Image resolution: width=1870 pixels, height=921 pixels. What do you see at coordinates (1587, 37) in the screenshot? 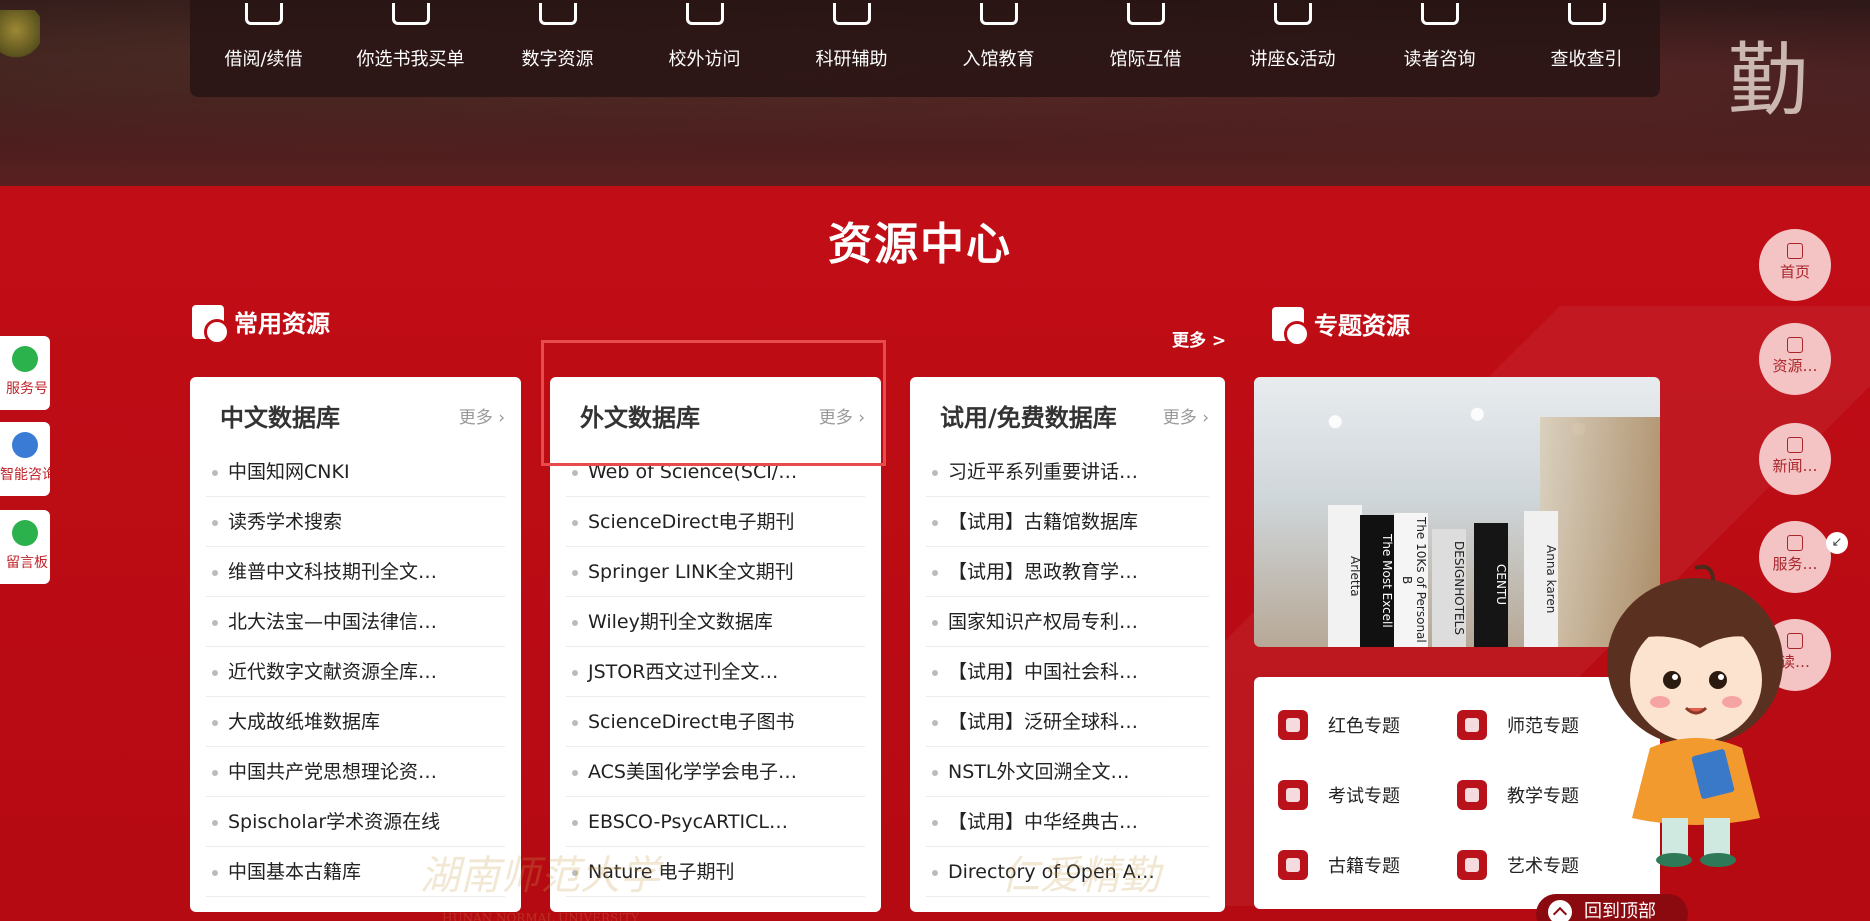
I see `service-item: 查收查引` at bounding box center [1587, 37].